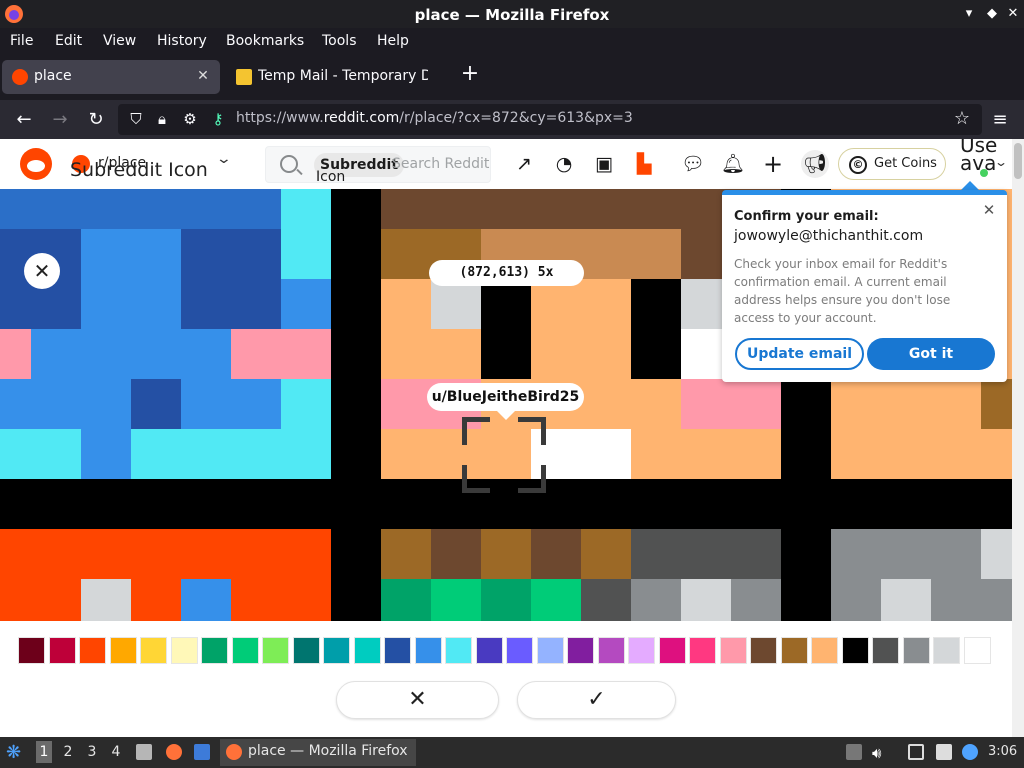  I want to click on firefox-launcher-icon, so click(174, 752).